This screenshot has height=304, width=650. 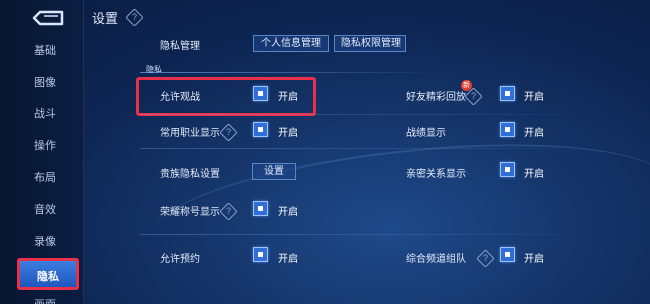 What do you see at coordinates (426, 133) in the screenshot?
I see `battle-record-label: 战绩显示` at bounding box center [426, 133].